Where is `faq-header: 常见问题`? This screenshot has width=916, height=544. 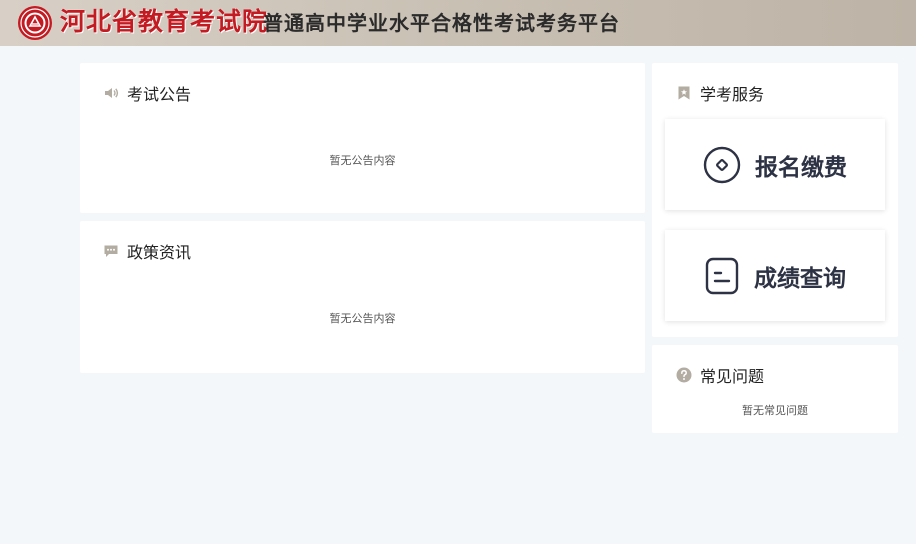
faq-header: 常见问题 is located at coordinates (720, 375).